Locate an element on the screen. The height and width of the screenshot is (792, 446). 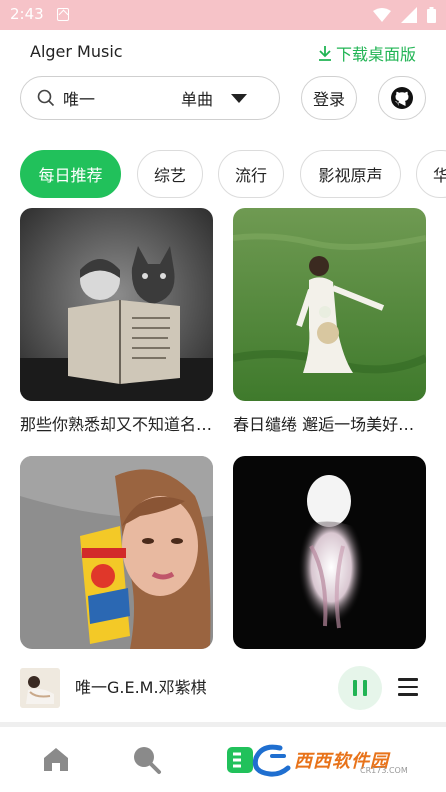
pause-button is located at coordinates (360, 688).